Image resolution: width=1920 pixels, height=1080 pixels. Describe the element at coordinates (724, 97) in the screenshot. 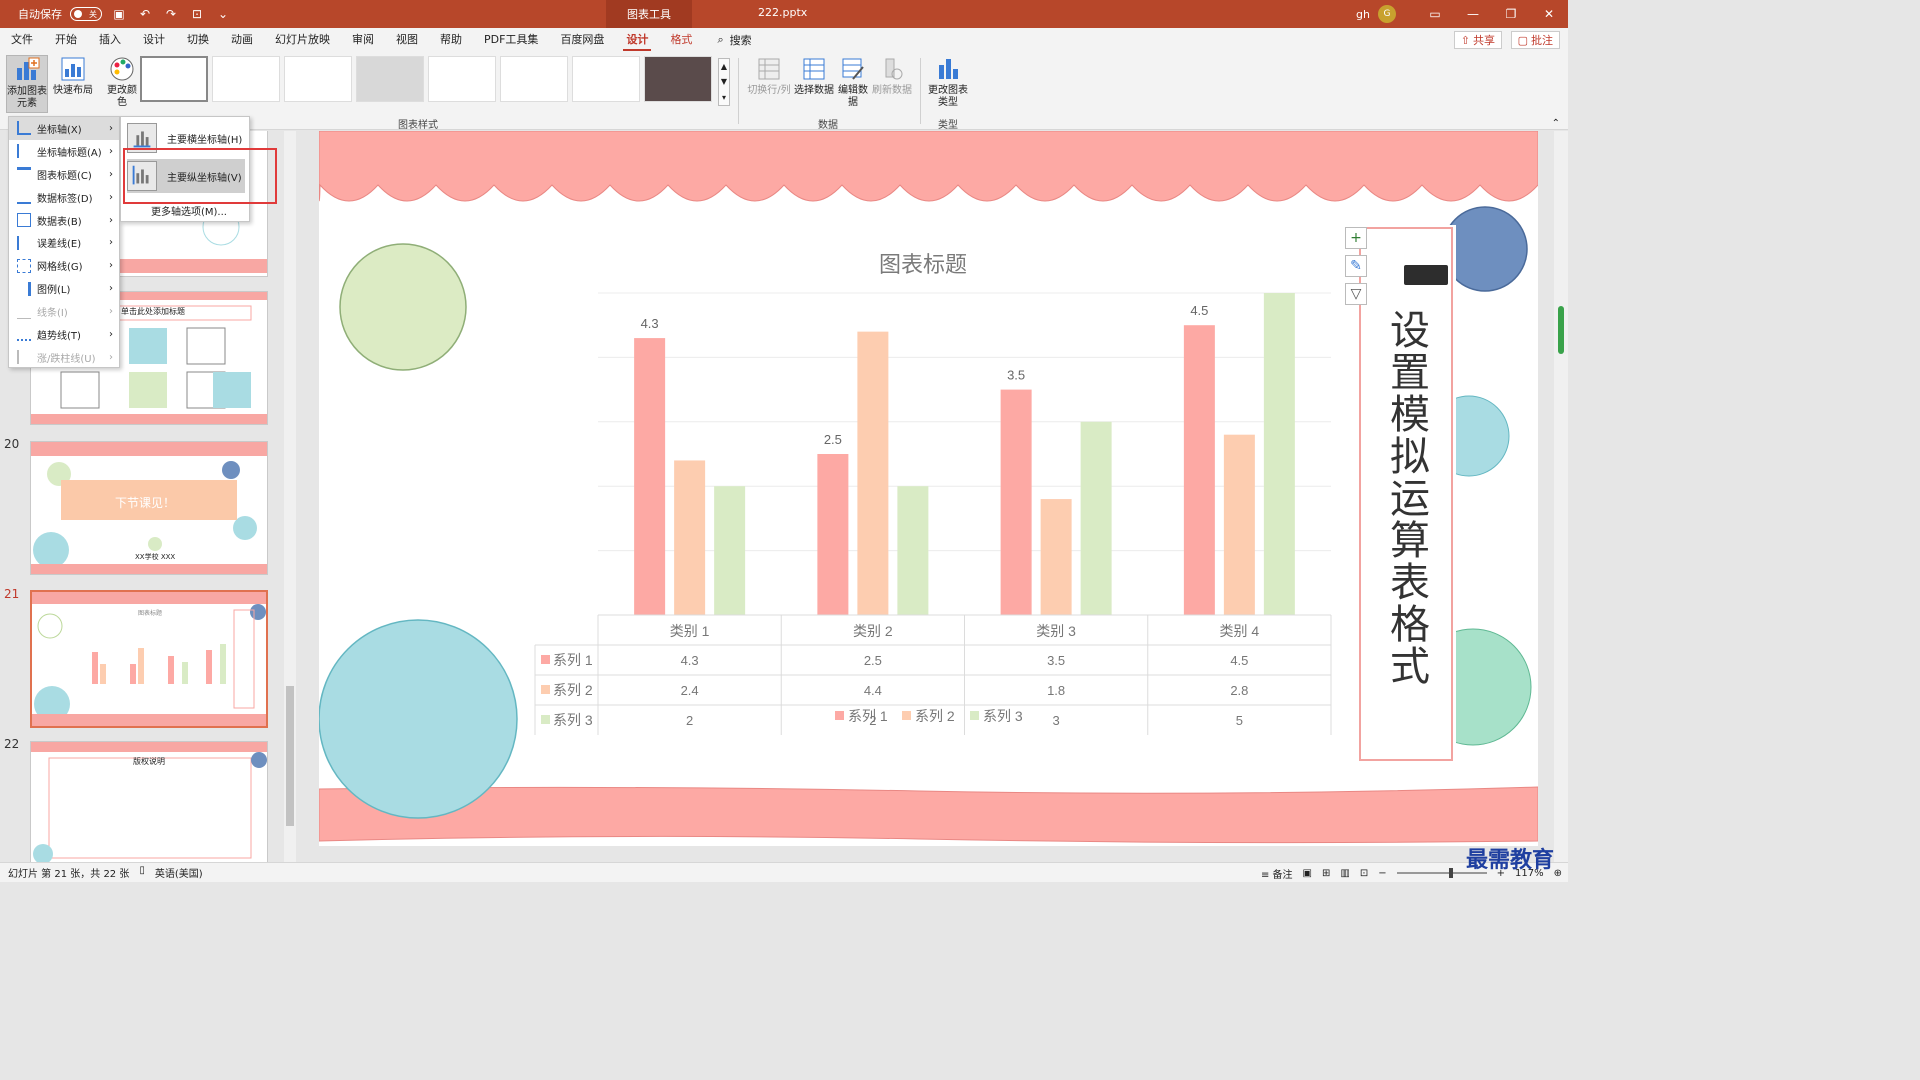

I see `gallery-expand-icon: ▾` at that location.